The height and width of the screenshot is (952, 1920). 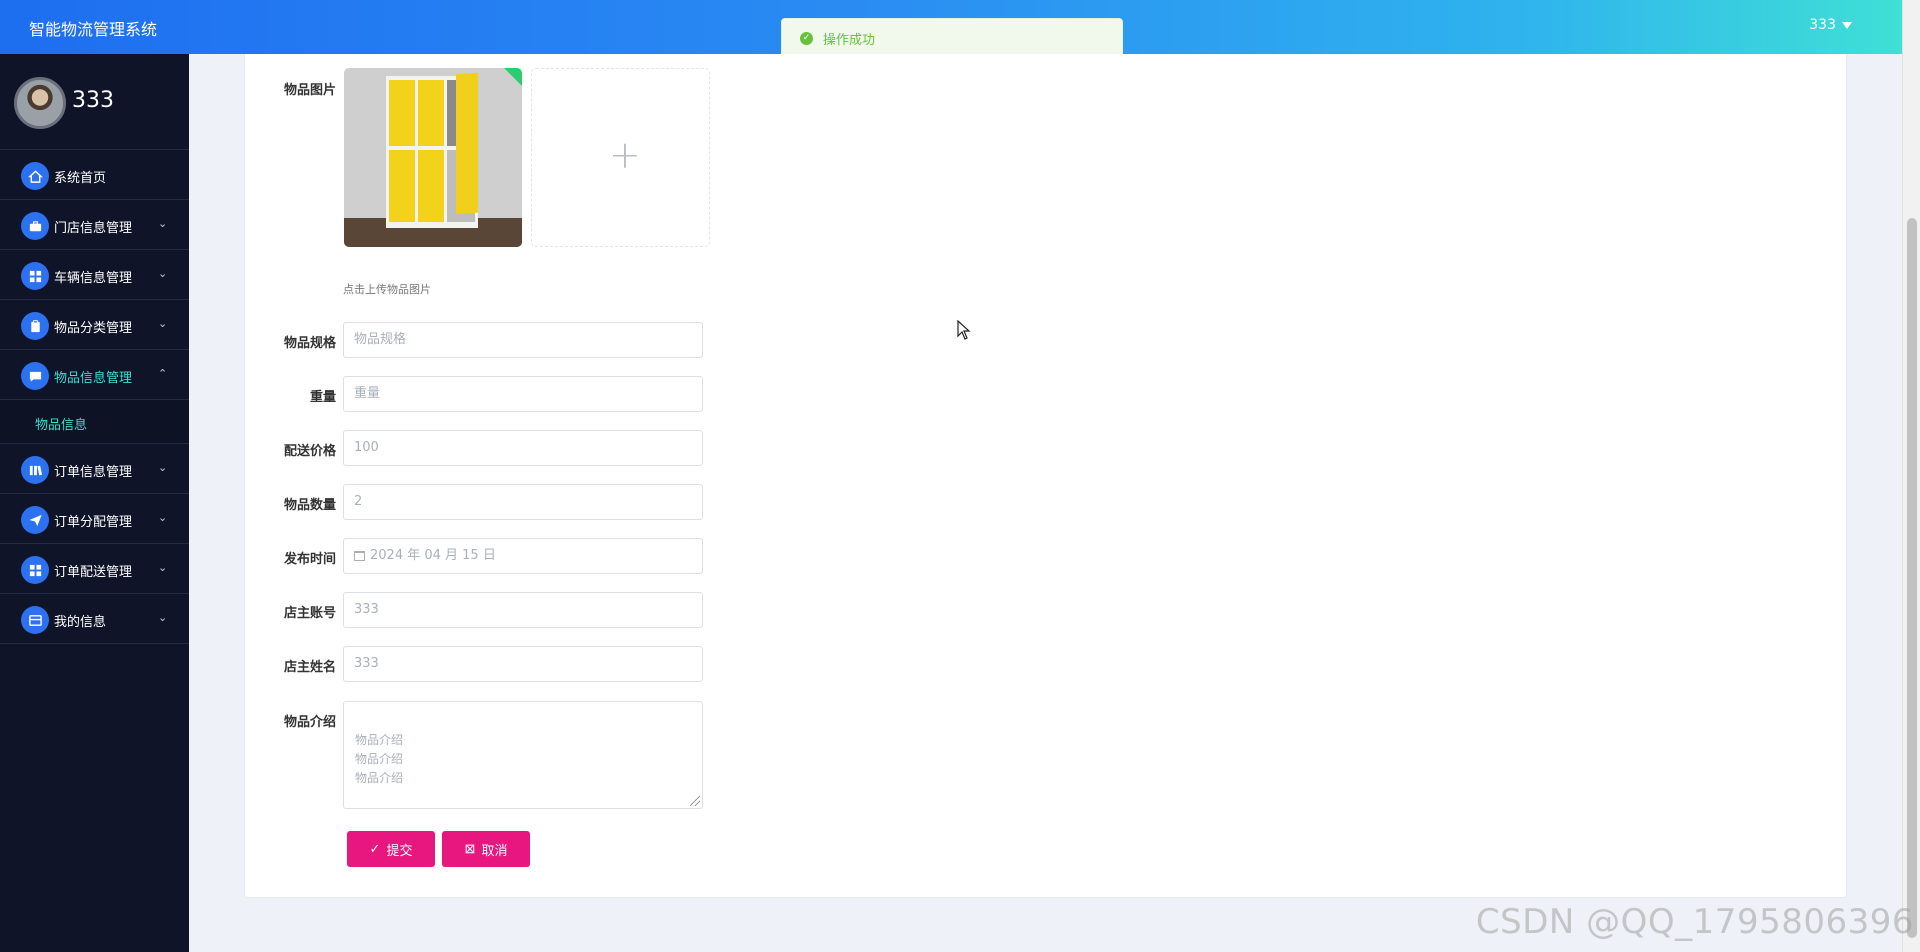 I want to click on publish-time-picker: 2024 年 04 月 15 日, so click(x=523, y=556).